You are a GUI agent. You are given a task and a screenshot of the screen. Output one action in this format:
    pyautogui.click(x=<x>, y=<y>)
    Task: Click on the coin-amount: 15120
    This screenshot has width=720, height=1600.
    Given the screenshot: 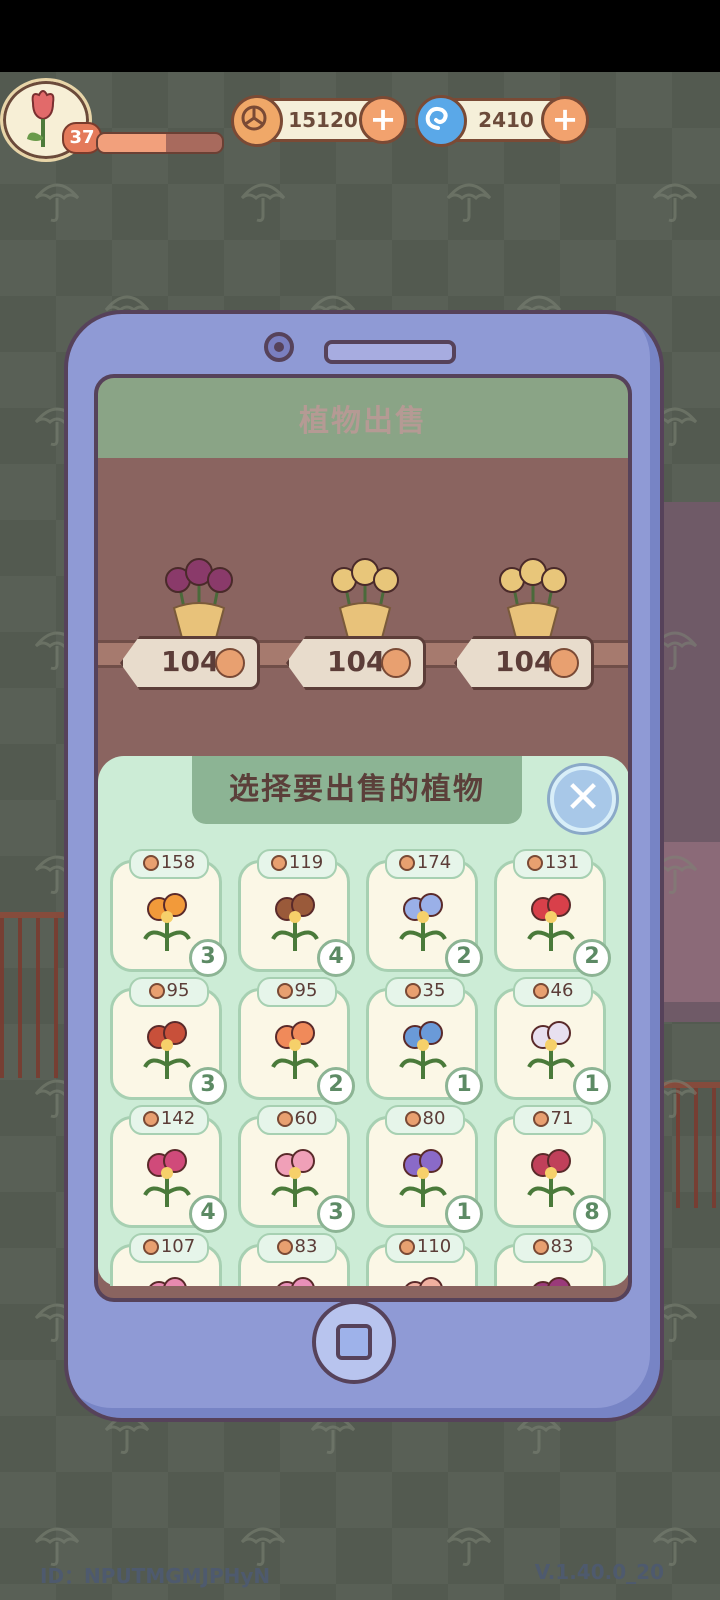 What is the action you would take?
    pyautogui.click(x=323, y=120)
    